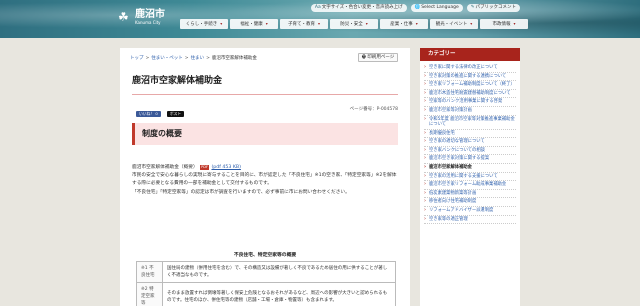  I want to click on section-heading: 制度の概要, so click(265, 134).